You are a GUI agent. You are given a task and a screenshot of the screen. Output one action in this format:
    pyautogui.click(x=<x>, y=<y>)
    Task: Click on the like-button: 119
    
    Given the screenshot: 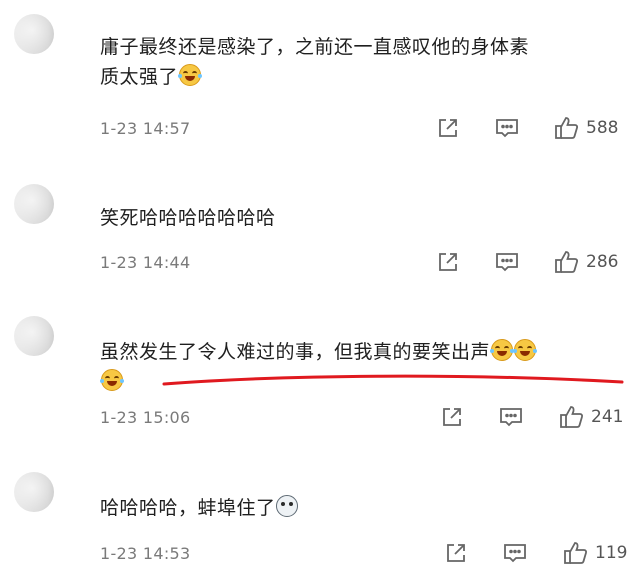 What is the action you would take?
    pyautogui.click(x=594, y=553)
    